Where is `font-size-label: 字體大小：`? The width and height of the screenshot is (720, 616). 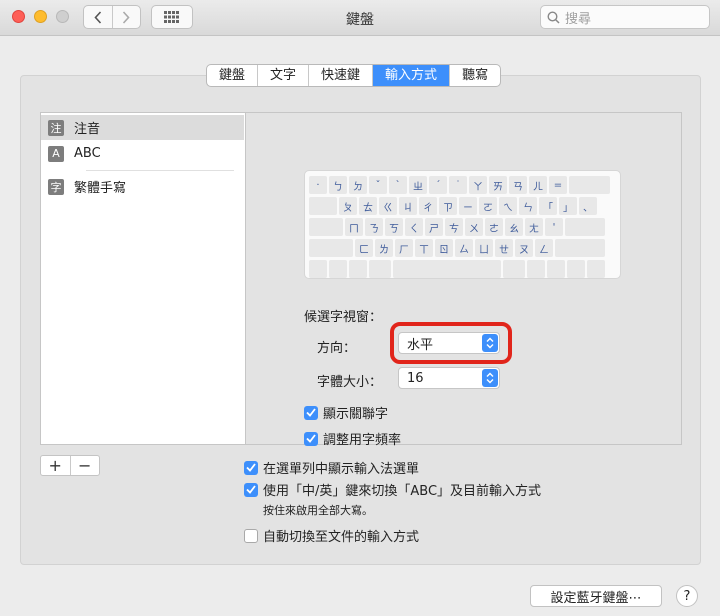 font-size-label: 字體大小： is located at coordinates (350, 382).